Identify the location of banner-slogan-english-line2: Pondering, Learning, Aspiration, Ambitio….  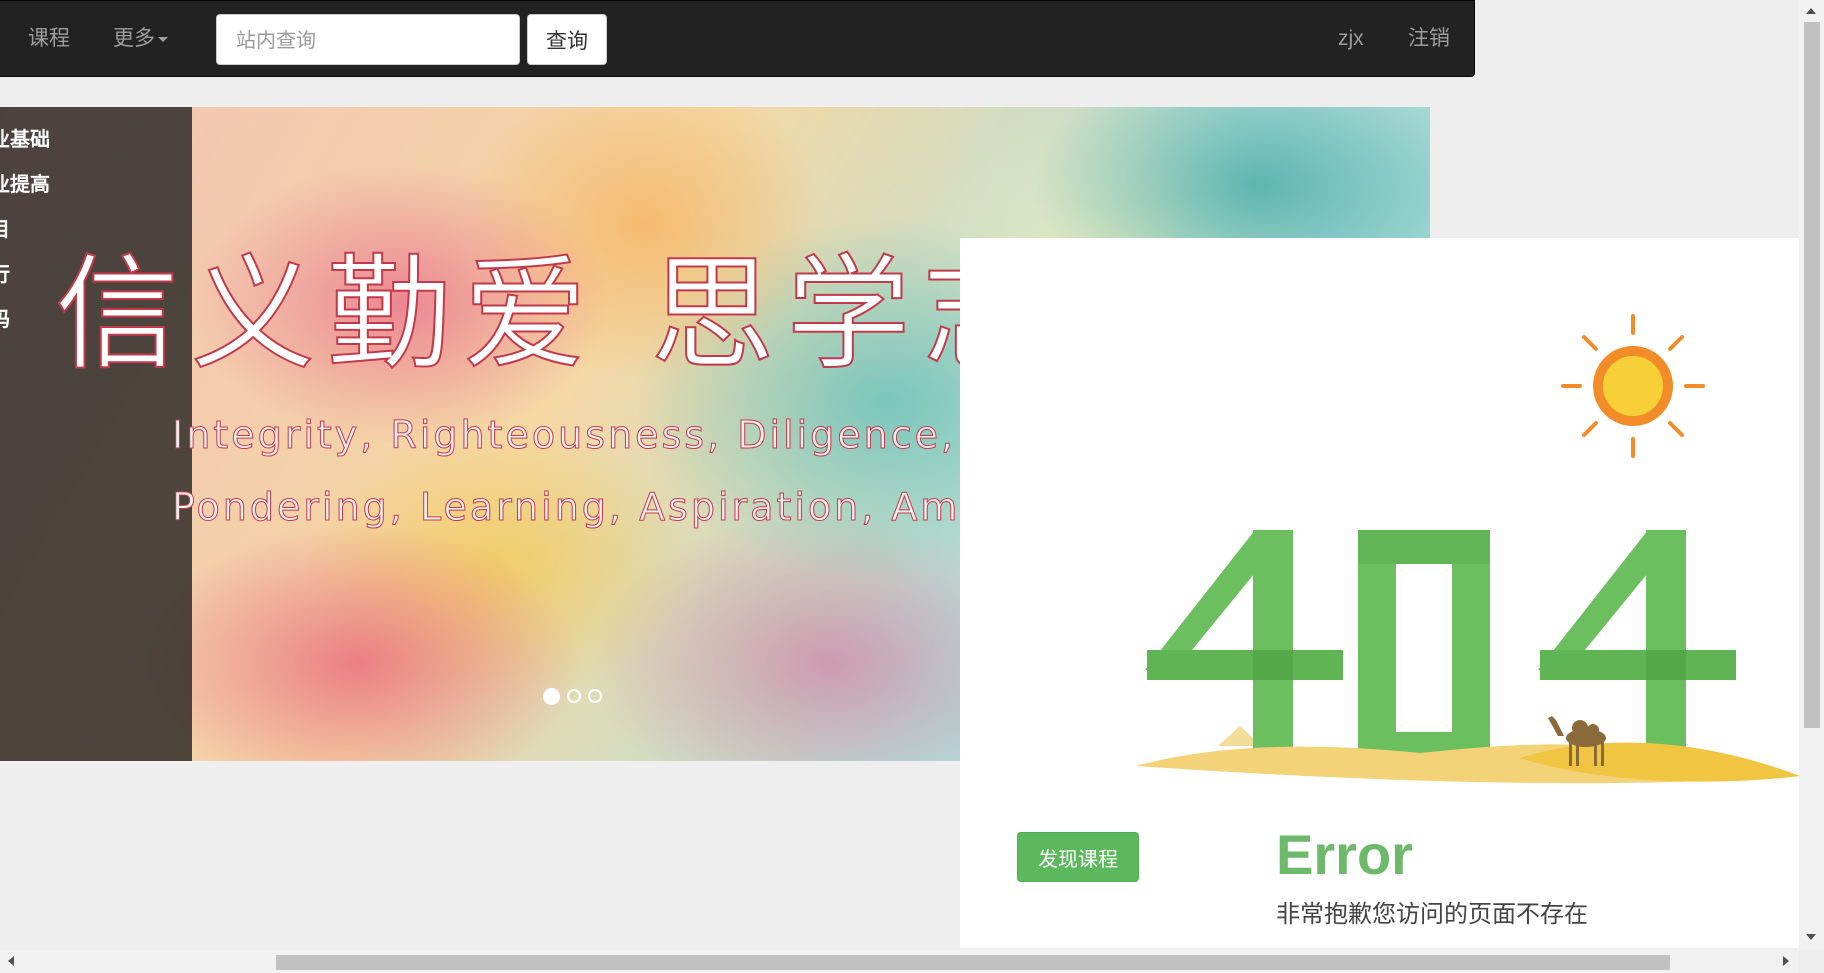
(629, 507).